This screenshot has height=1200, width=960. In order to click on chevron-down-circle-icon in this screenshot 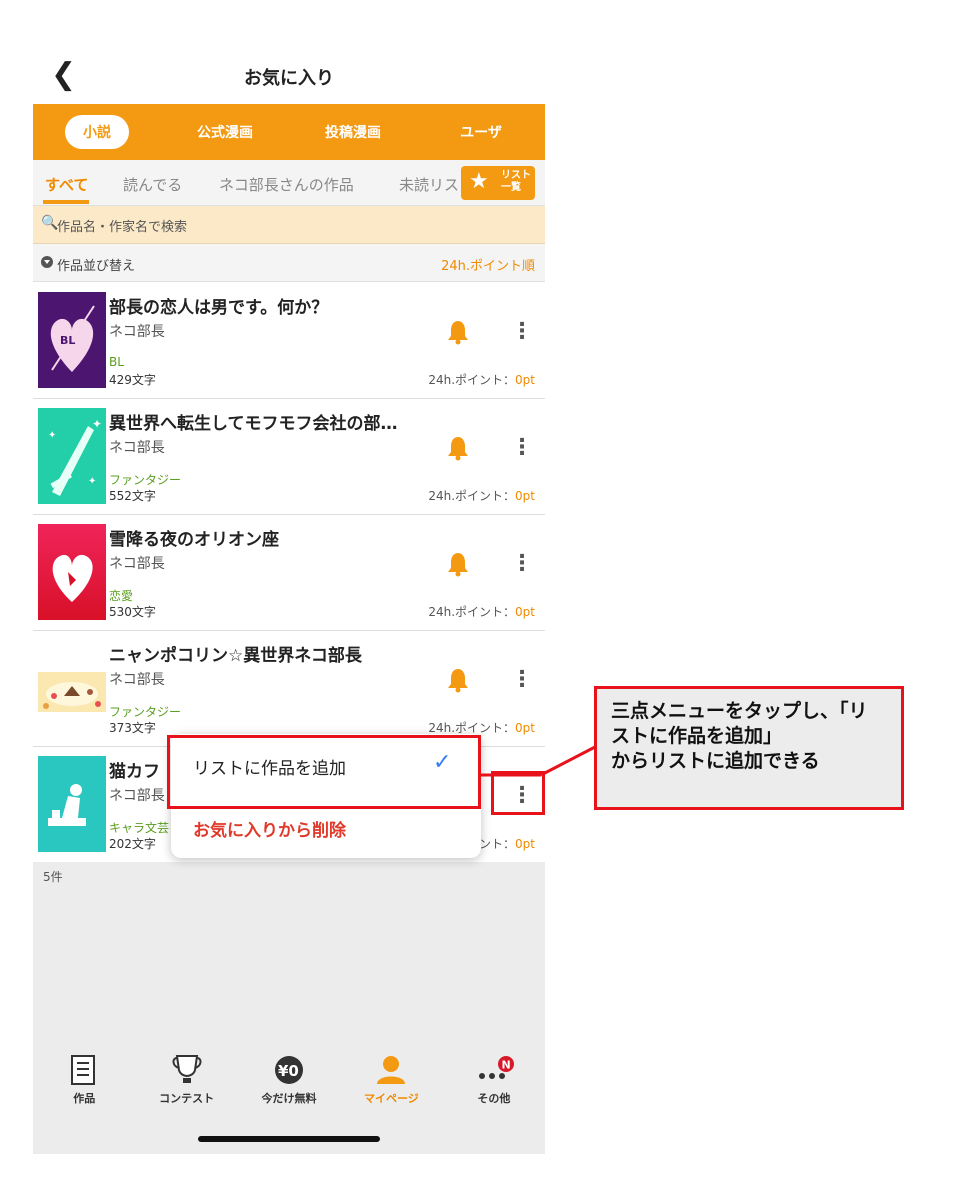, I will do `click(47, 262)`.